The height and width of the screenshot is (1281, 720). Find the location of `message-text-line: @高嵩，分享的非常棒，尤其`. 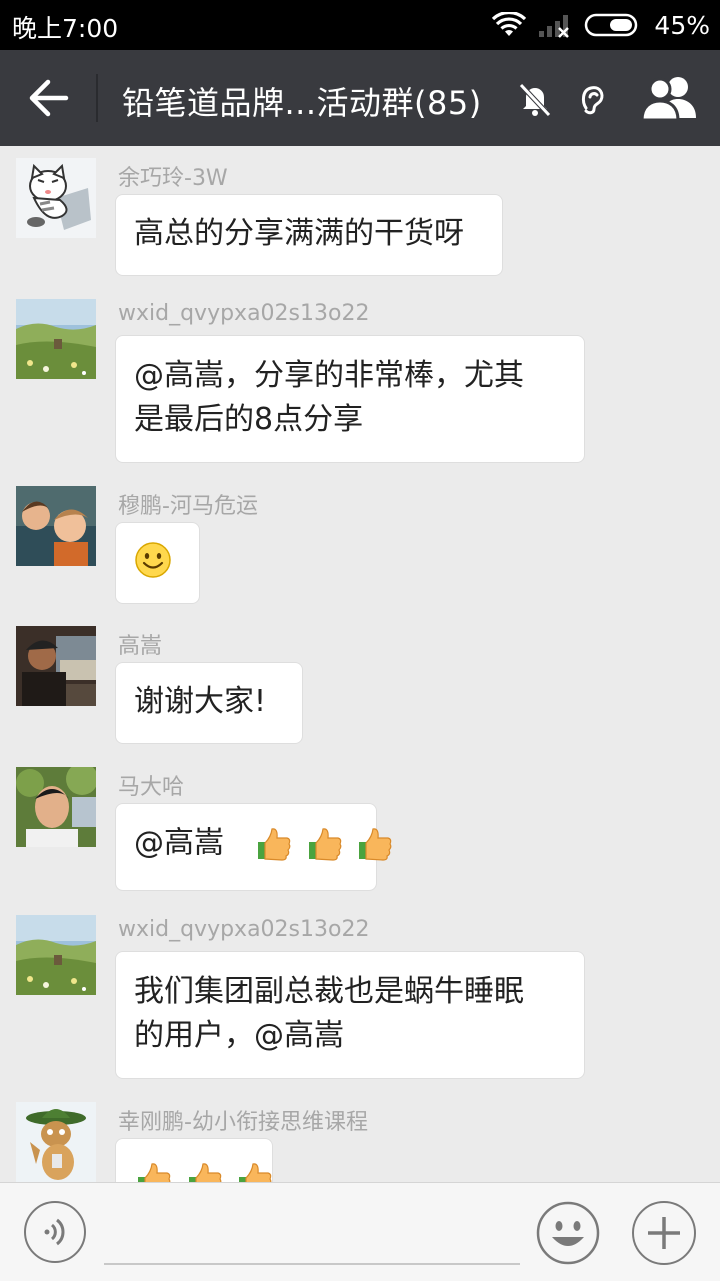

message-text-line: @高嵩，分享的非常棒，尤其 is located at coordinates (329, 375).